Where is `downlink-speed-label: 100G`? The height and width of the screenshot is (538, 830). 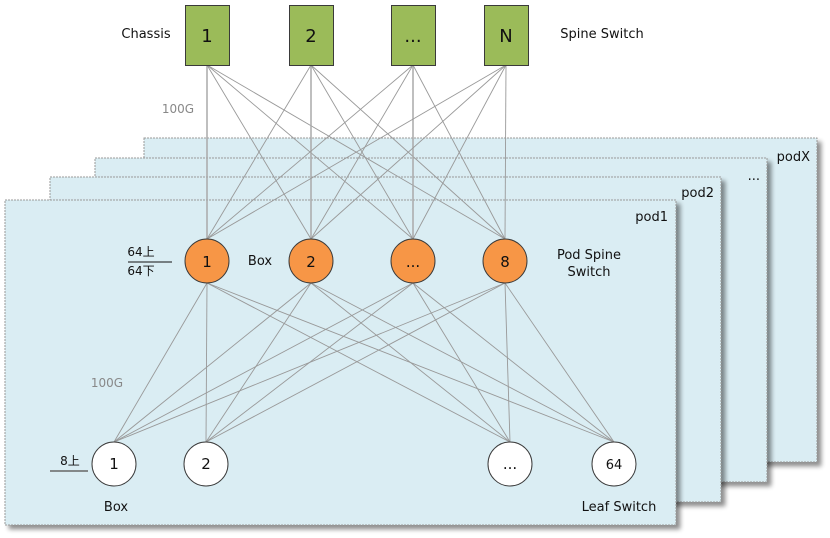
downlink-speed-label: 100G is located at coordinates (107, 383).